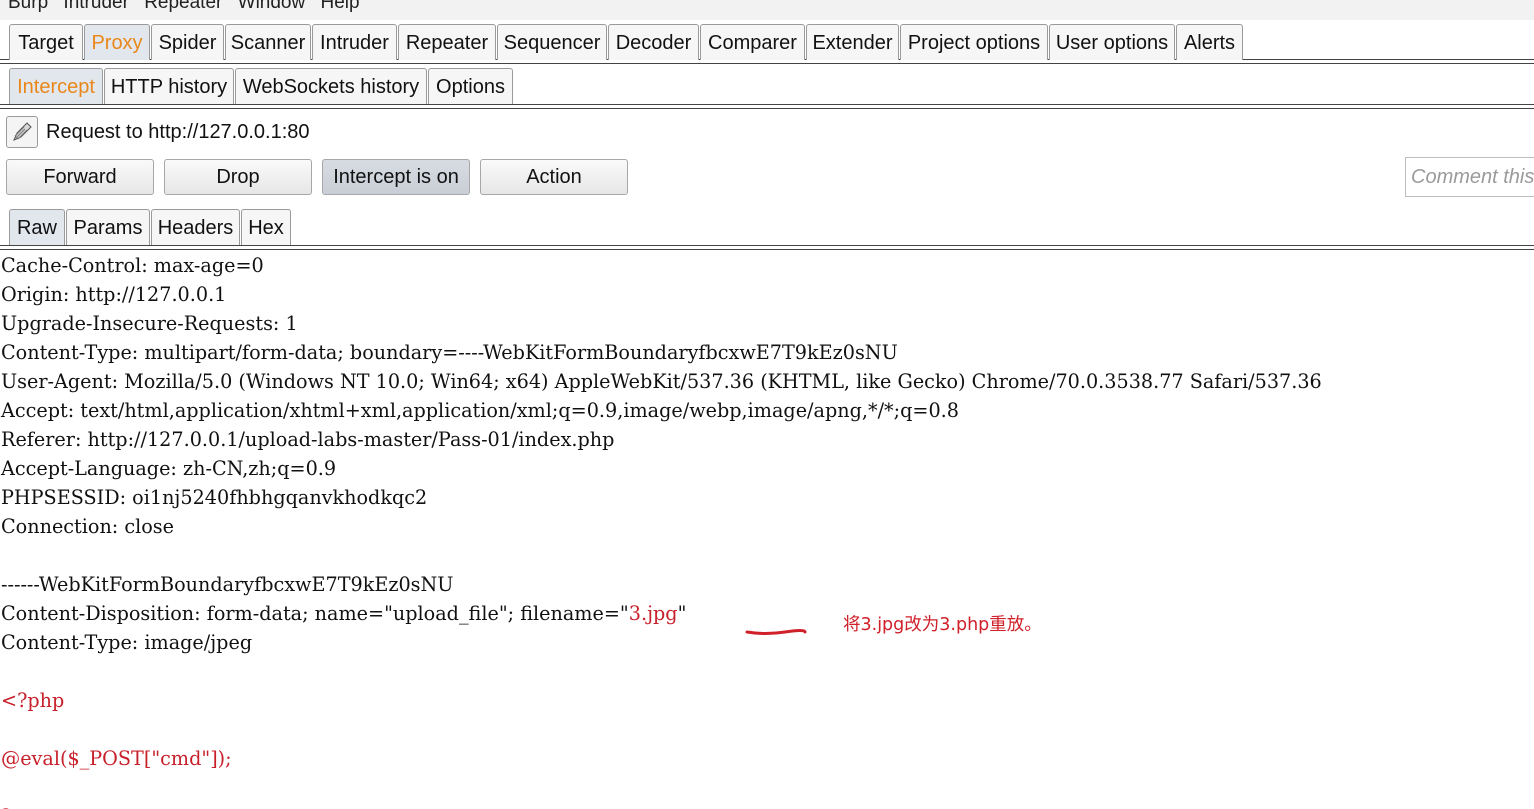 The width and height of the screenshot is (1534, 809). What do you see at coordinates (169, 86) in the screenshot?
I see `tab-http-history: HTTP history` at bounding box center [169, 86].